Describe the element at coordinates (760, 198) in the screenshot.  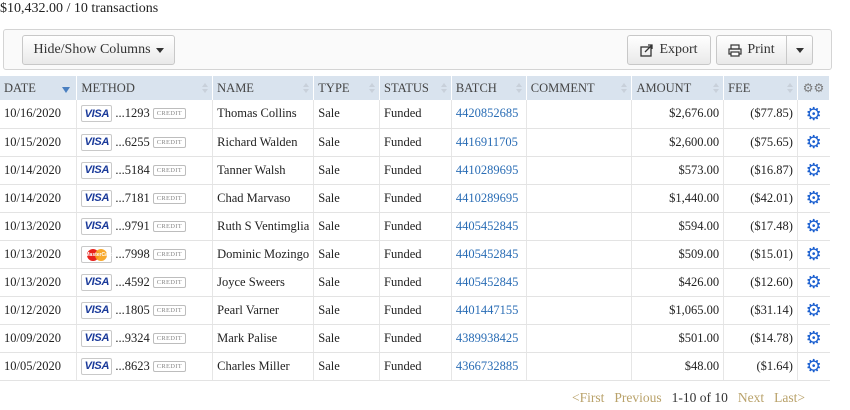
I see `cell-fee: ($42.01)` at that location.